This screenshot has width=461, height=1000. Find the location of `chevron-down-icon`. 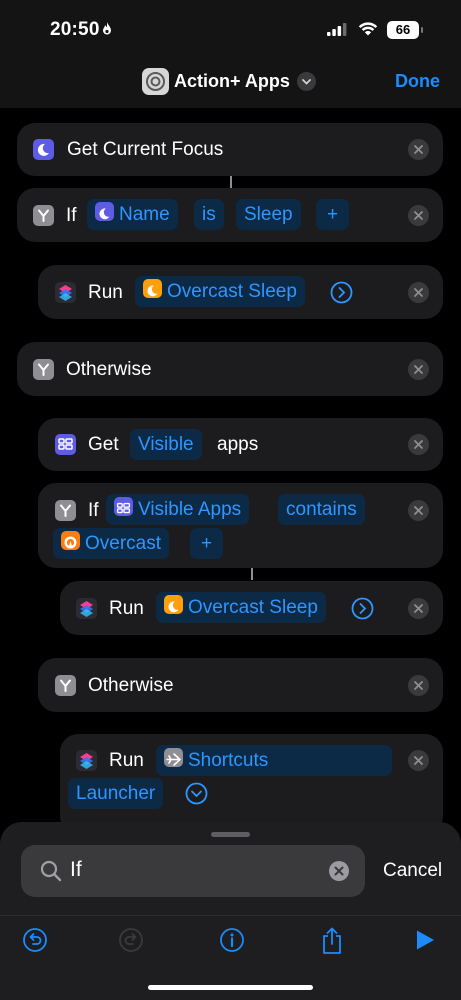

chevron-down-icon is located at coordinates (306, 81).